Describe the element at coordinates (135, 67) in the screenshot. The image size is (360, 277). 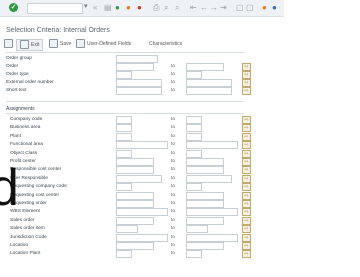
I see `order-from-input` at that location.